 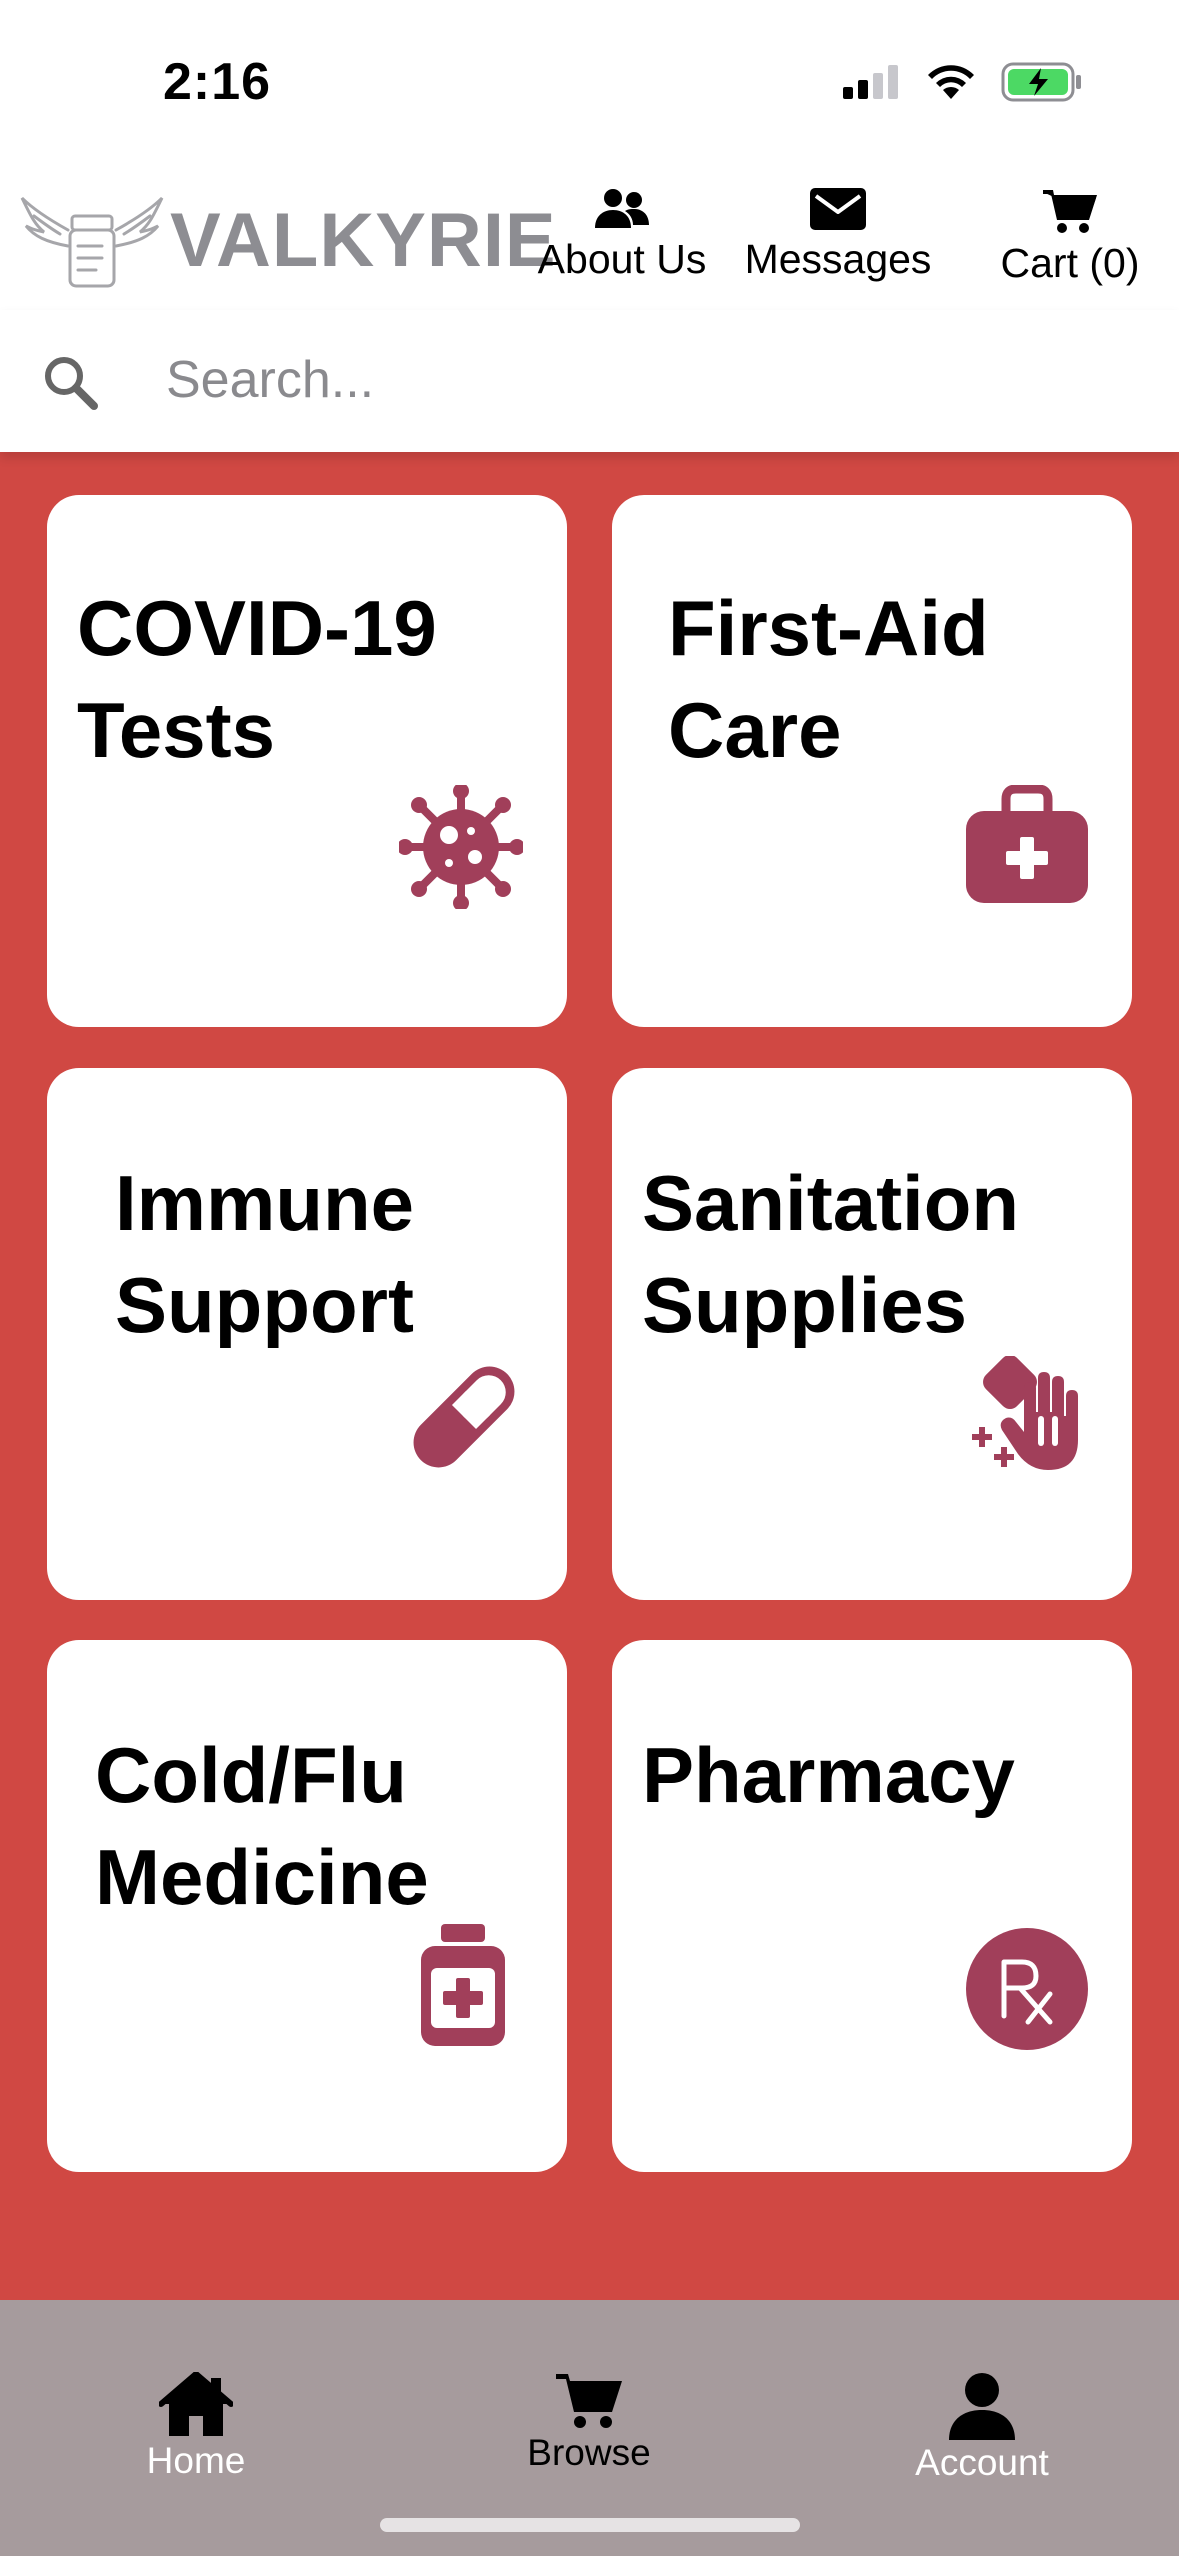 I want to click on category-title: First-Aid Care, so click(x=828, y=679).